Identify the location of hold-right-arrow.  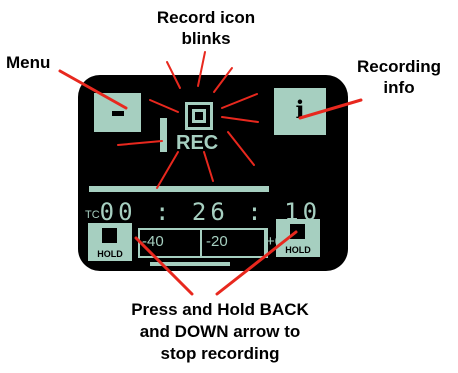
(256, 263).